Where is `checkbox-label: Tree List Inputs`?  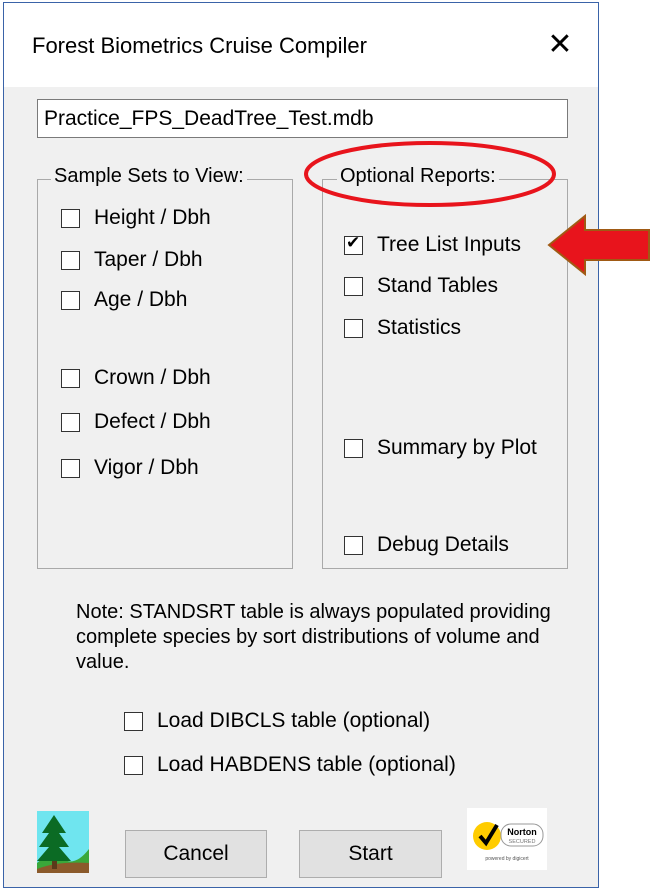
checkbox-label: Tree List Inputs is located at coordinates (449, 244).